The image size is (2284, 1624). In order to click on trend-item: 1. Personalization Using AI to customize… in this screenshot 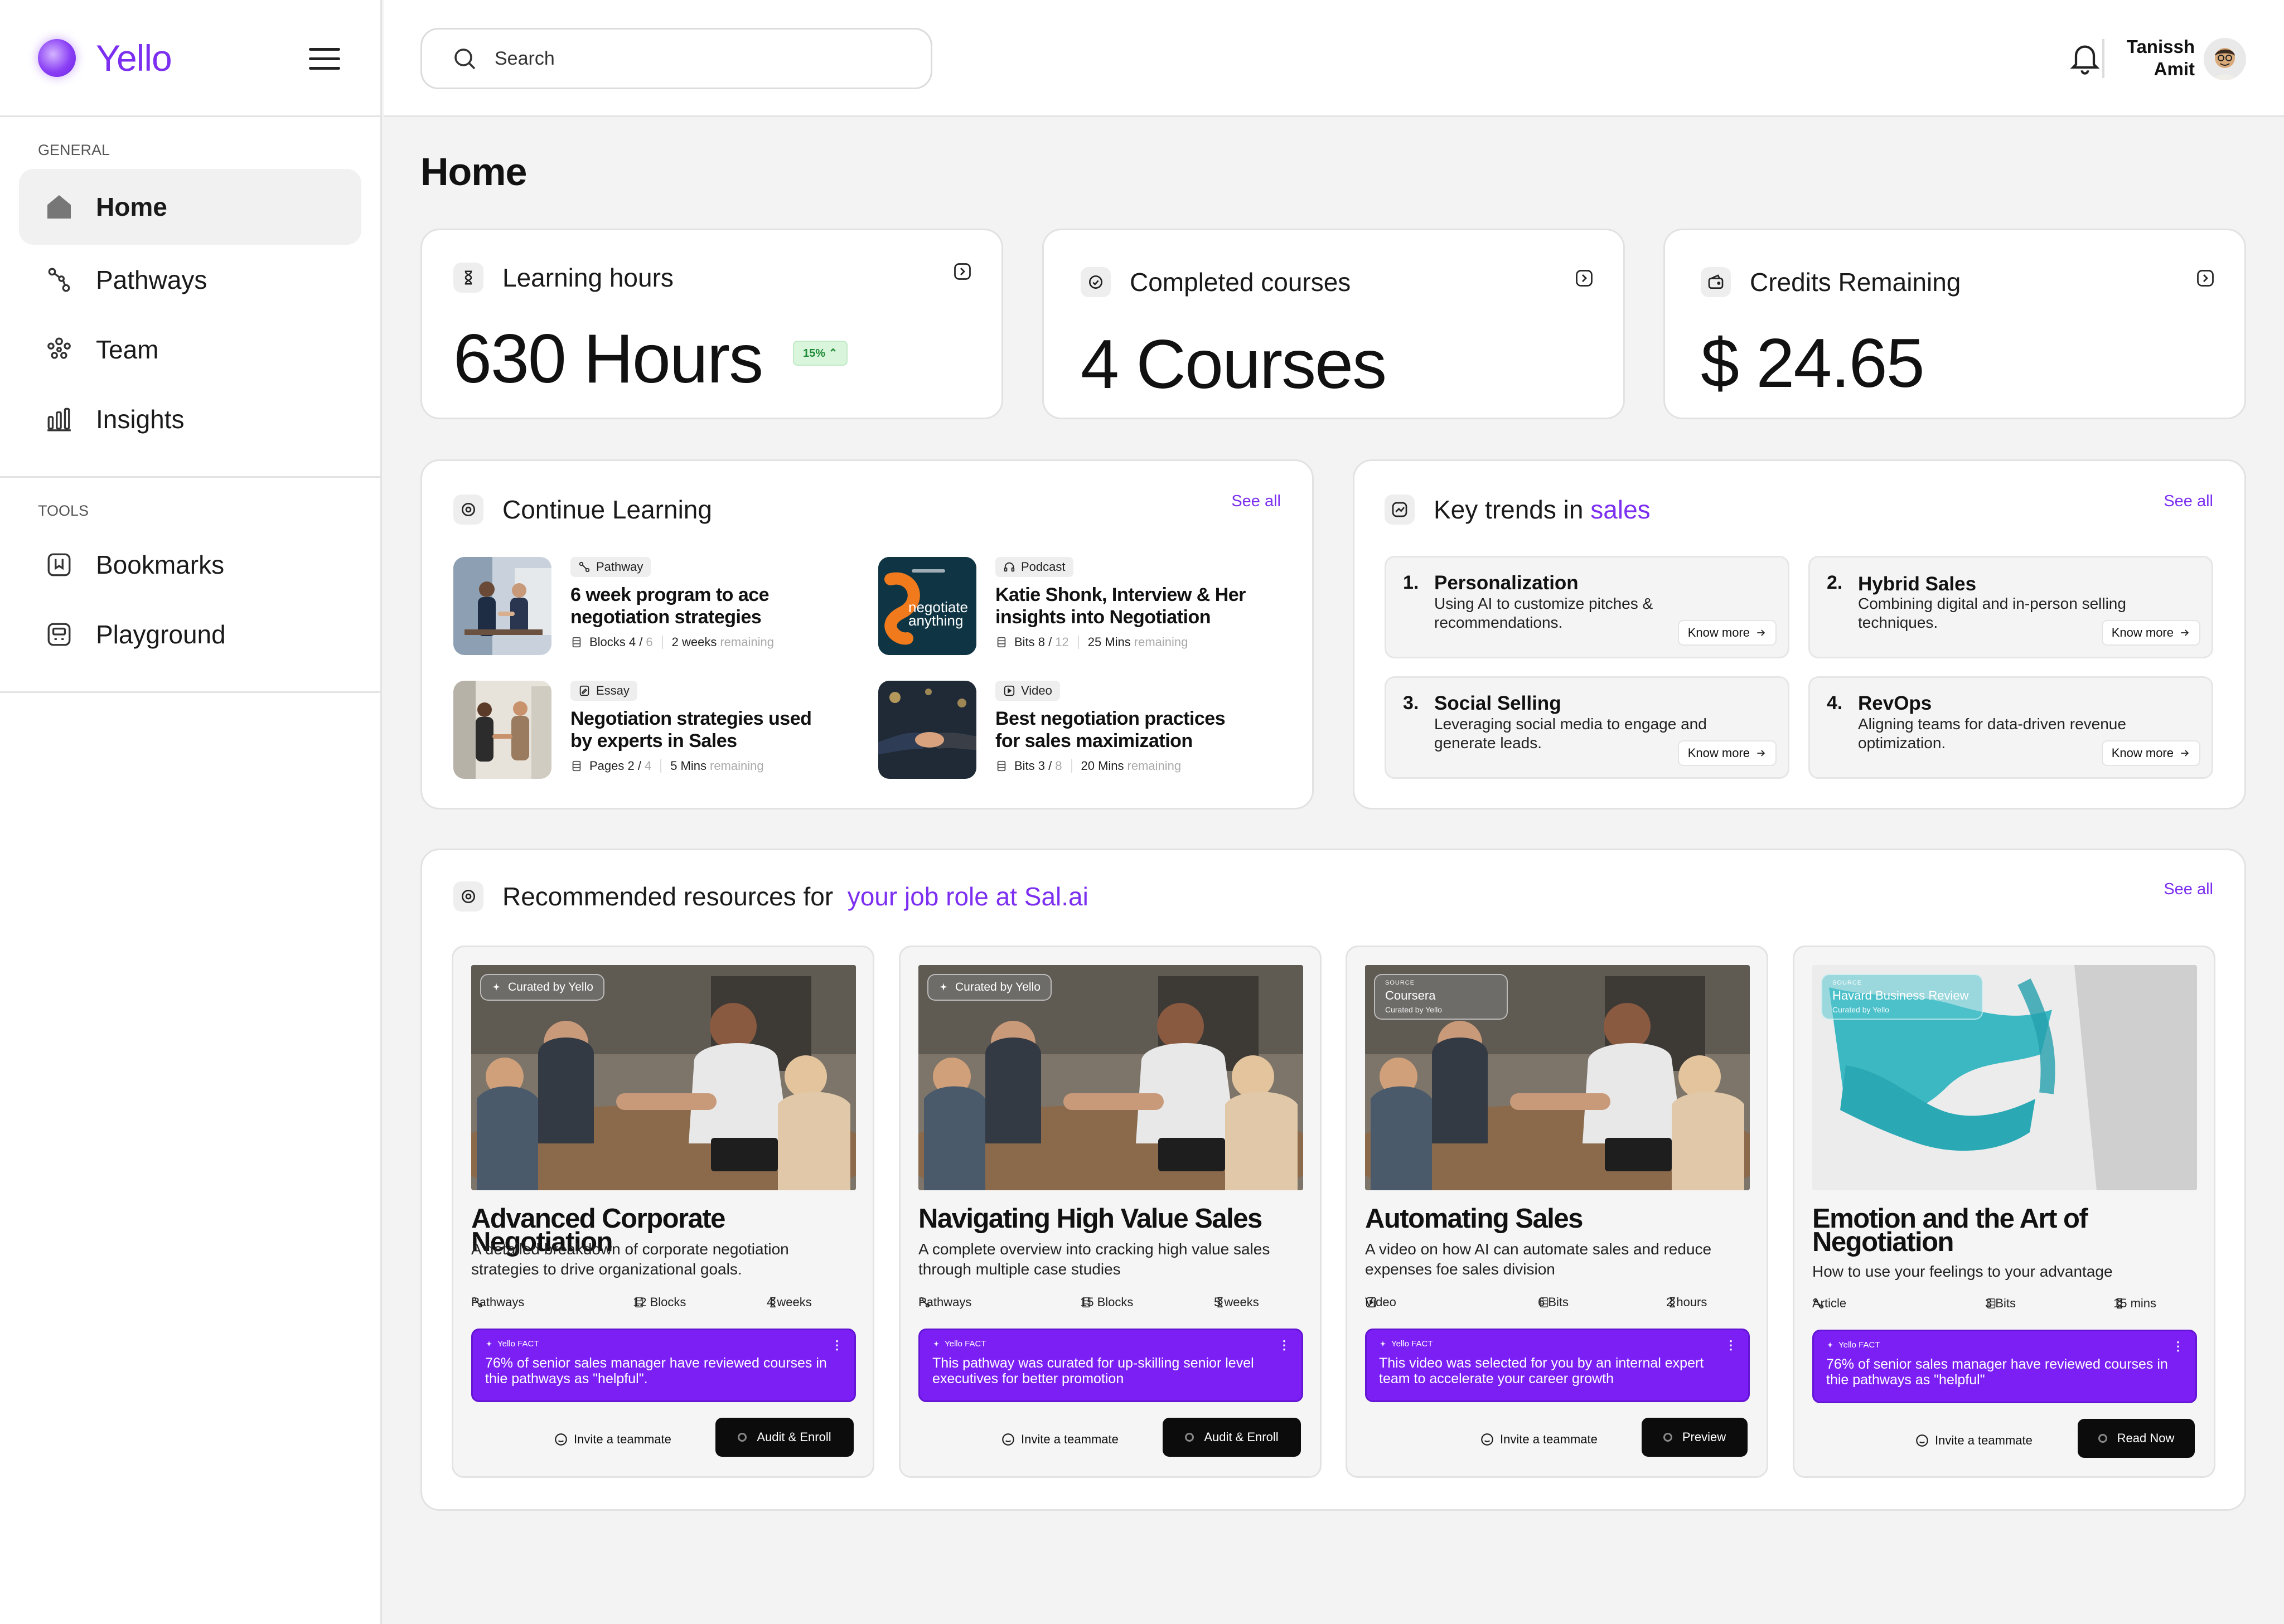, I will do `click(1587, 607)`.